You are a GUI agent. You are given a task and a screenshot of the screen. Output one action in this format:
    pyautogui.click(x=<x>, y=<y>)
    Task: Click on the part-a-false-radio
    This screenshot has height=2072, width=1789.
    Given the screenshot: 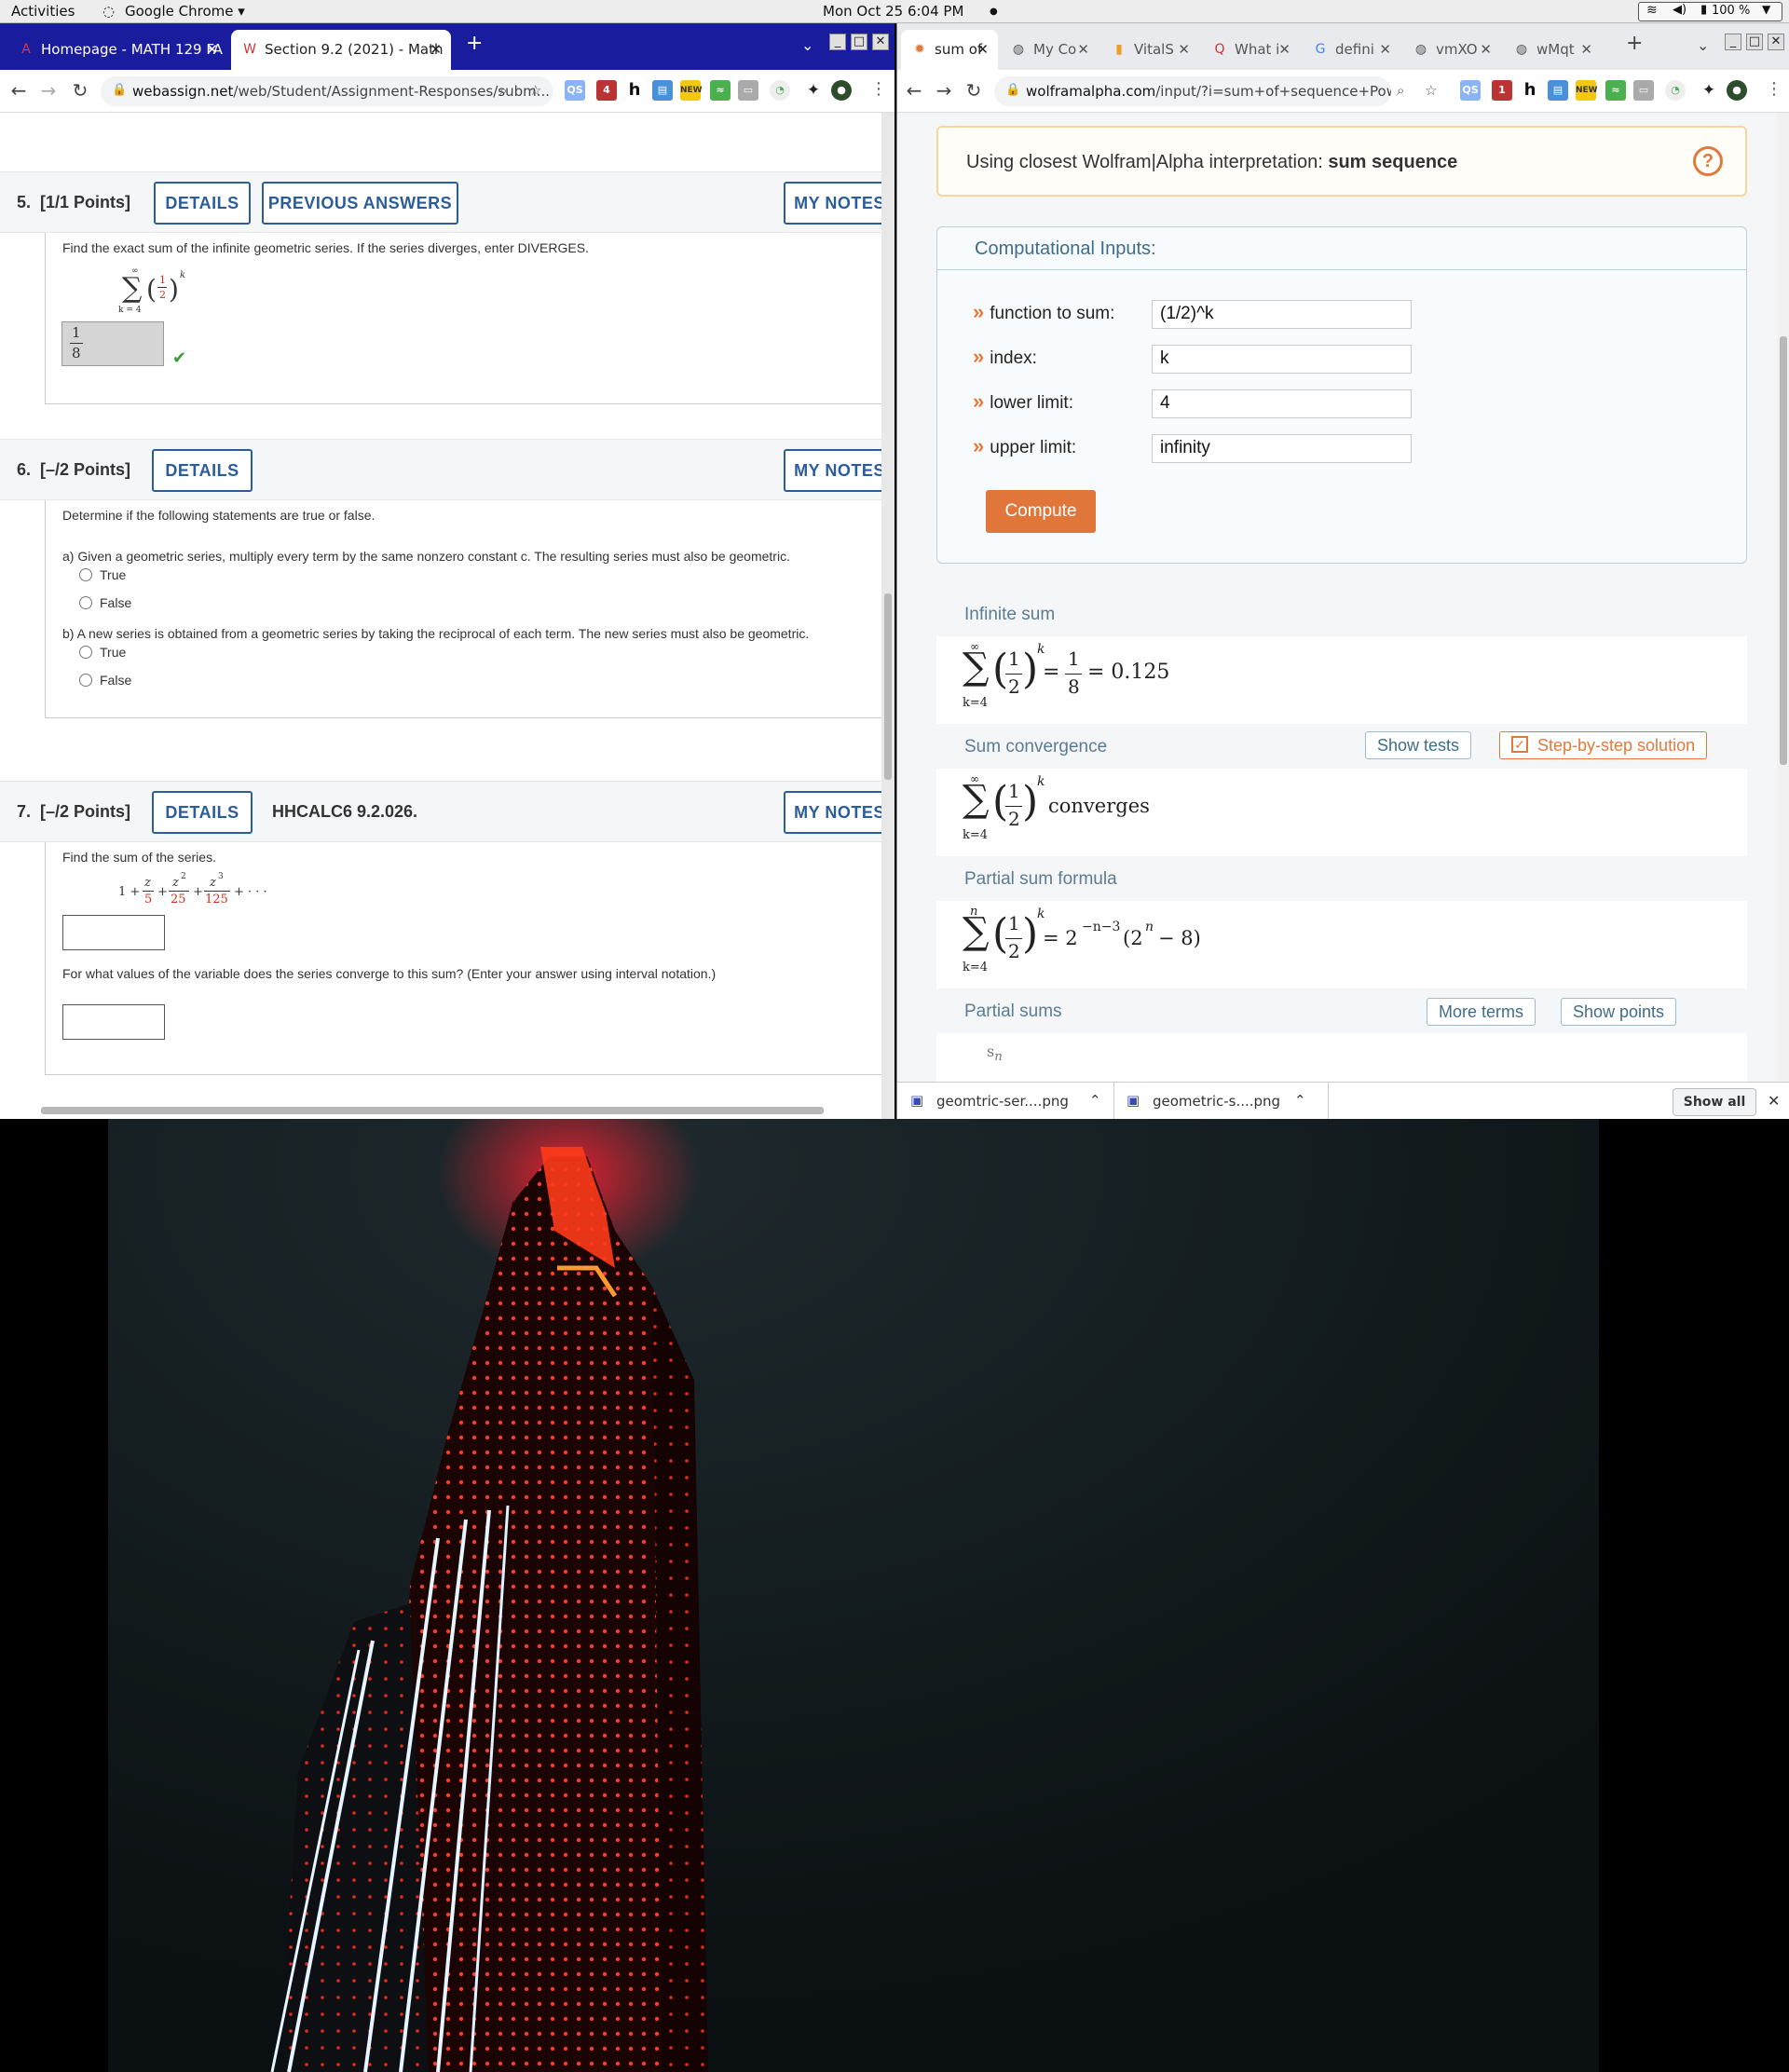 What is the action you would take?
    pyautogui.click(x=85, y=602)
    